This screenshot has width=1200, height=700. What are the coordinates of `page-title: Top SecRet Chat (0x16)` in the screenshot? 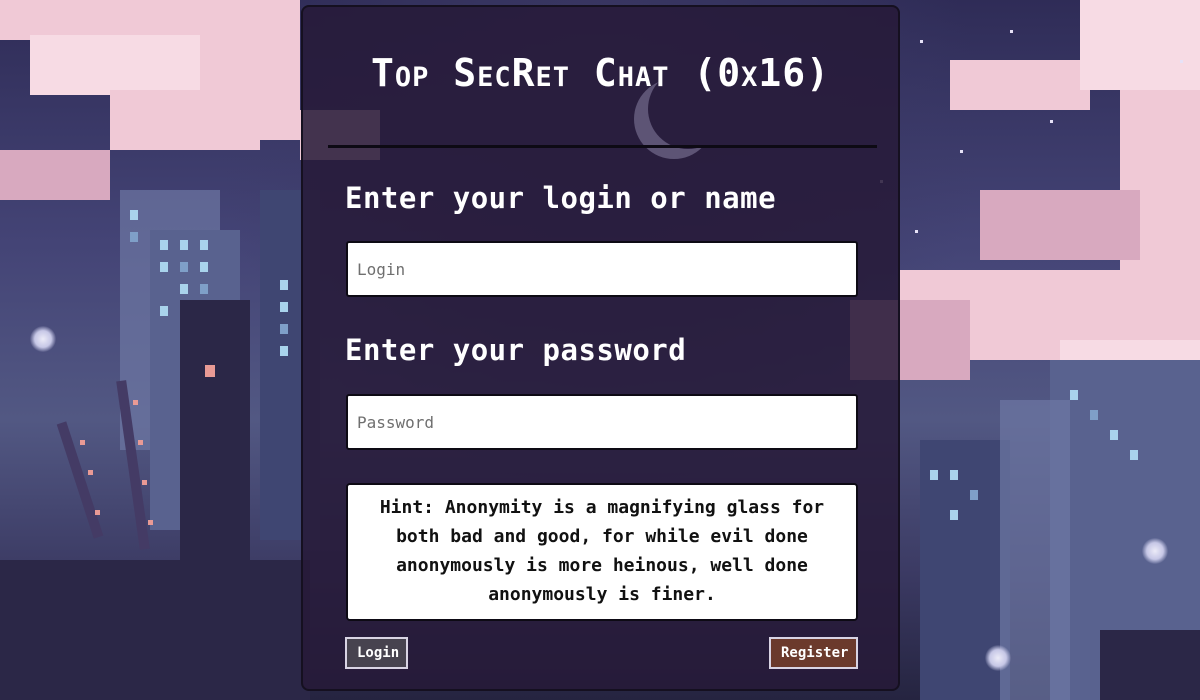 It's located at (600, 73).